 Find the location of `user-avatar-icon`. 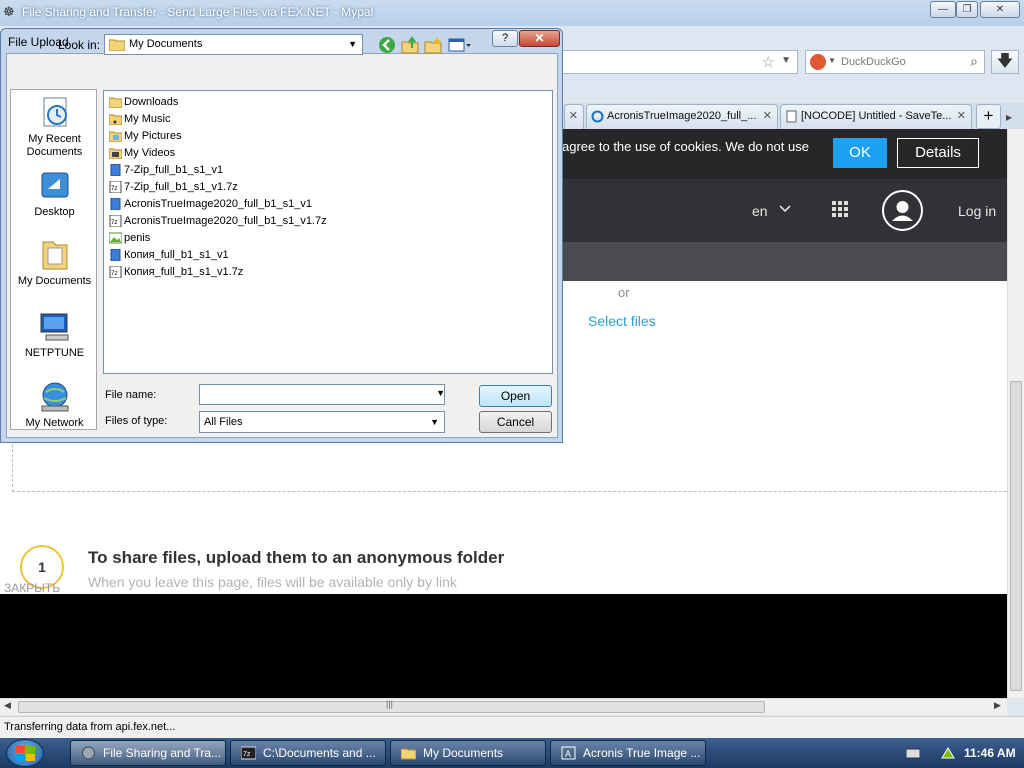

user-avatar-icon is located at coordinates (902, 210).